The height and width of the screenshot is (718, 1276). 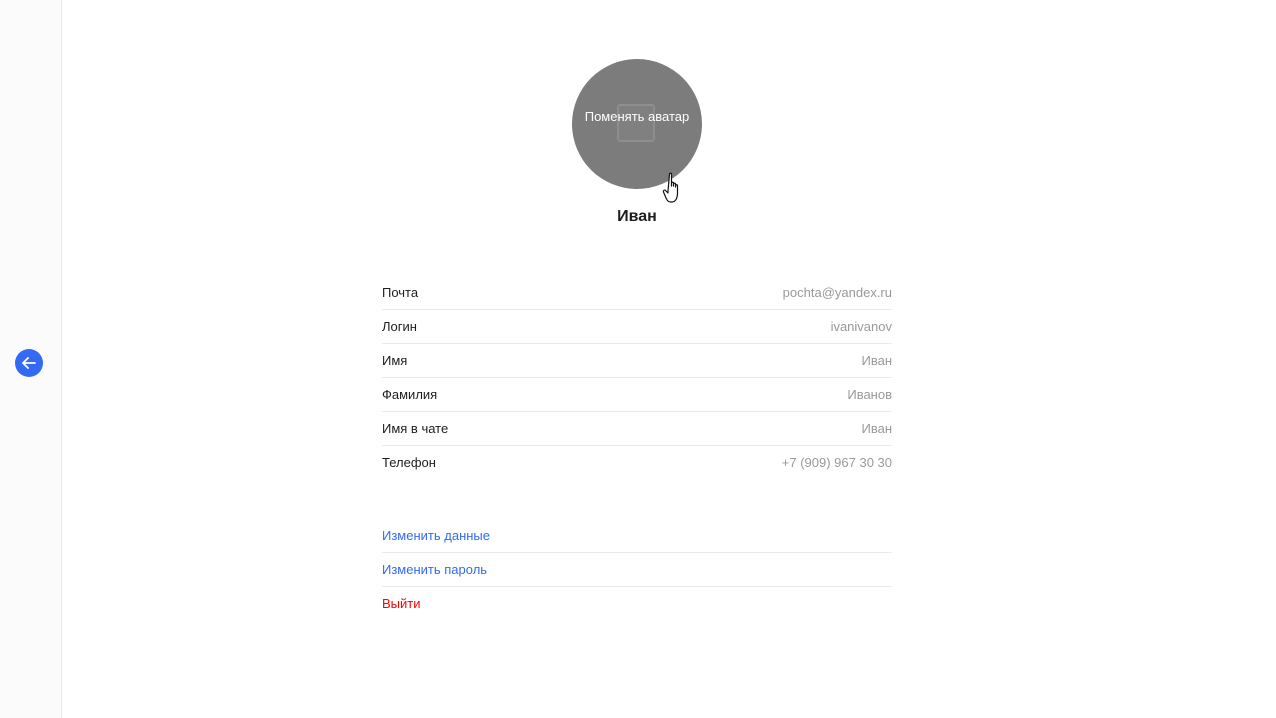 I want to click on info-row-chat-name: Имя в чате Иван, so click(x=637, y=429).